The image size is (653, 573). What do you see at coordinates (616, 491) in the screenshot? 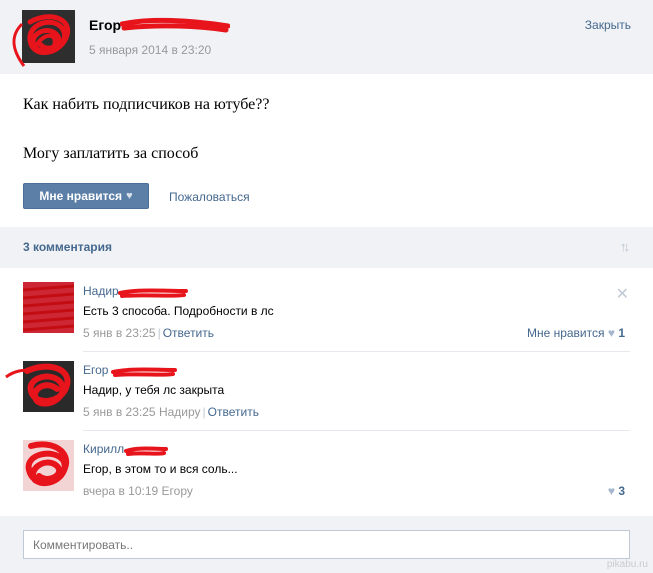
I see `comment-like: ♥ 3` at bounding box center [616, 491].